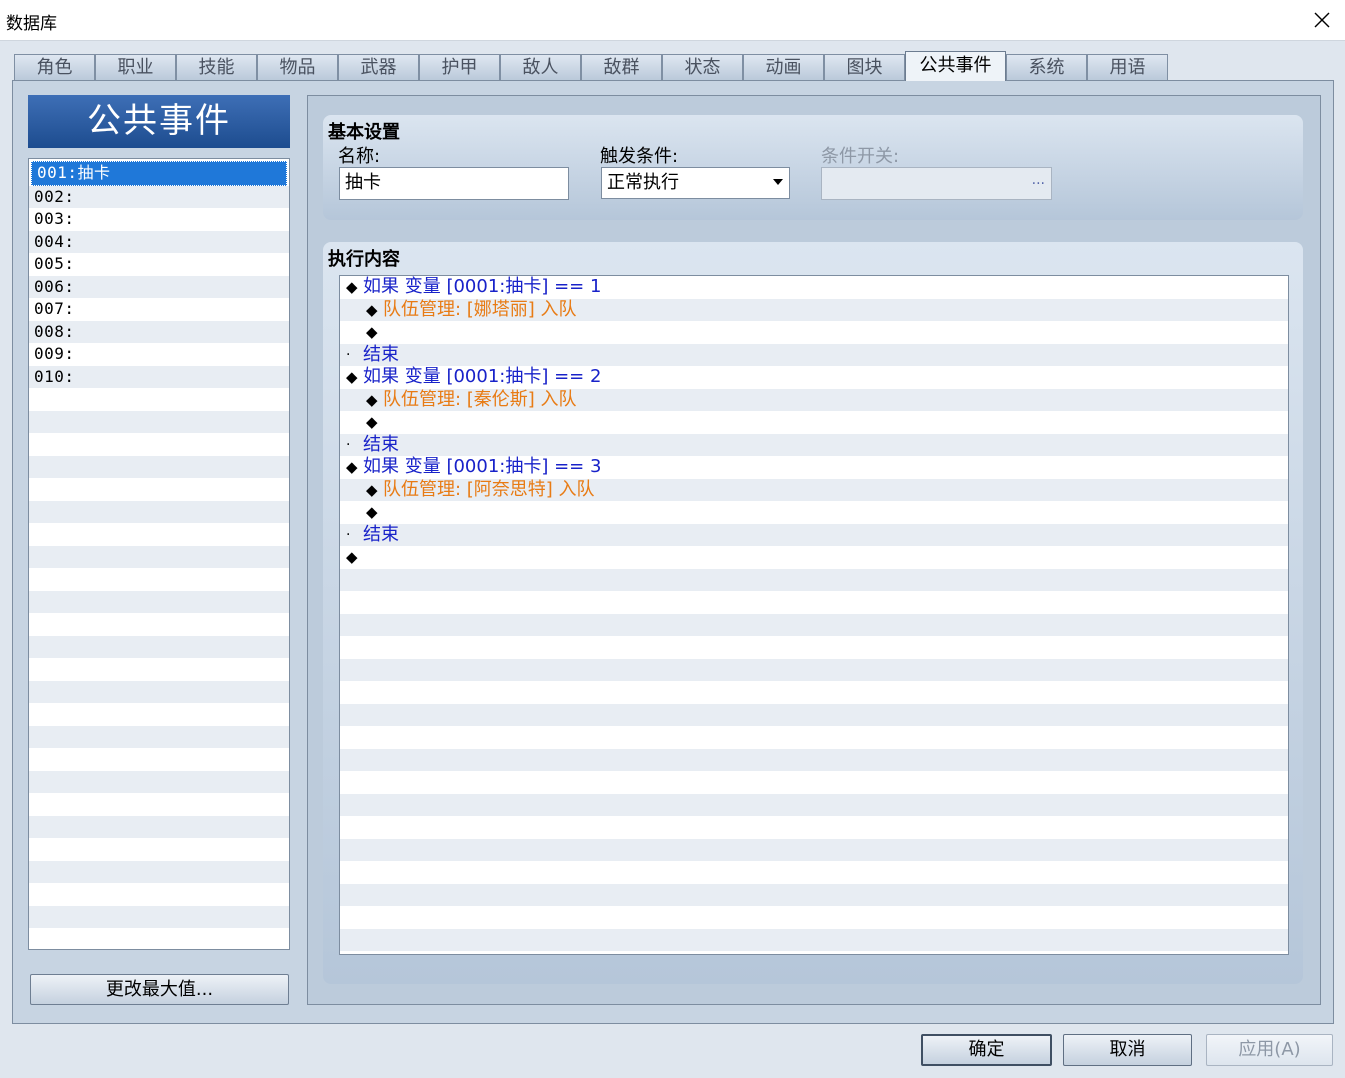 The image size is (1345, 1078). Describe the element at coordinates (955, 66) in the screenshot. I see `tab-12: 公共事件` at that location.